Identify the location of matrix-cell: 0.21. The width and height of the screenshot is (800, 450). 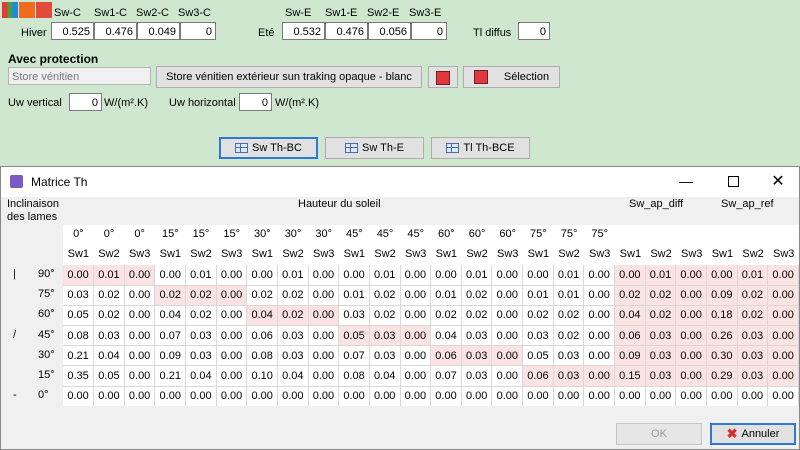
(79, 356).